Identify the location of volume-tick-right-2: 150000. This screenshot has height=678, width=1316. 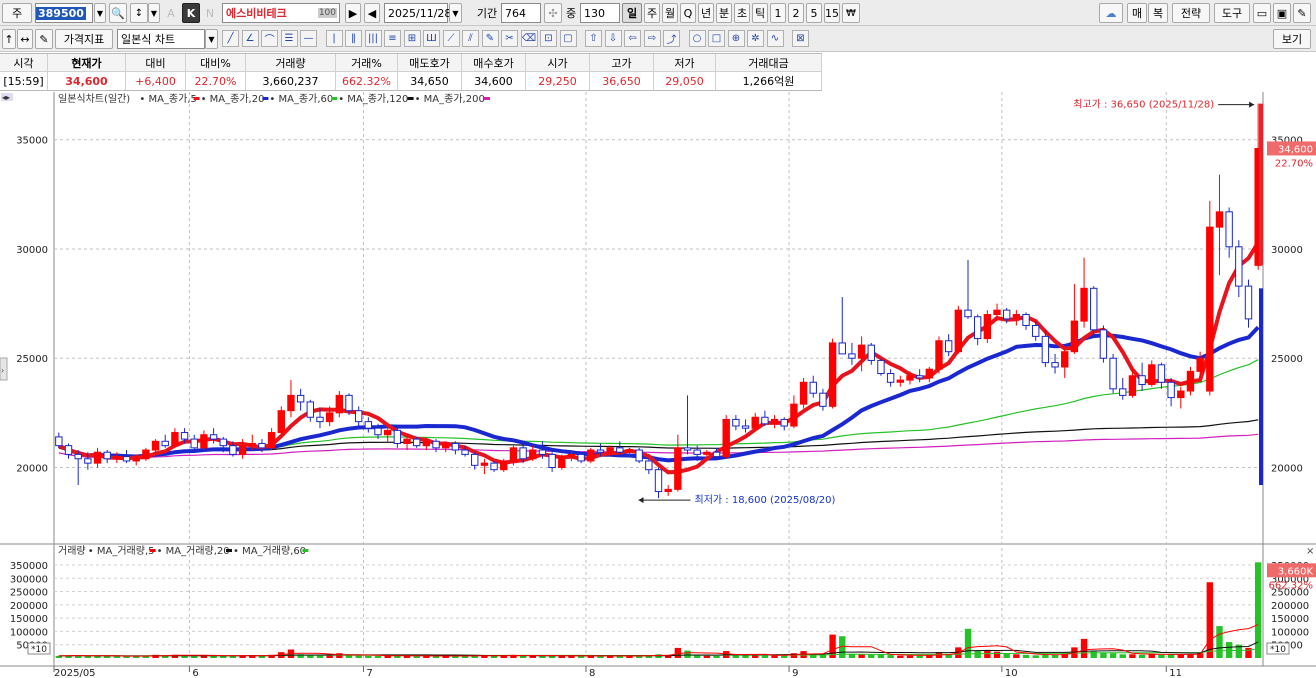
(1290, 619).